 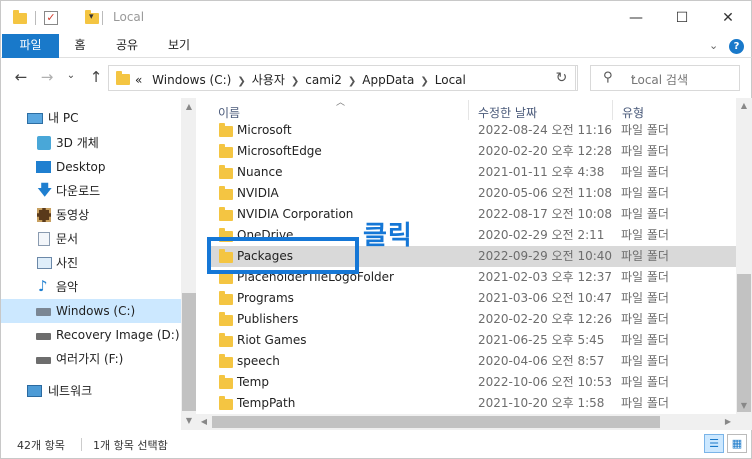 What do you see at coordinates (191, 80) in the screenshot?
I see `breadcrumb-item: Windows (C:)` at bounding box center [191, 80].